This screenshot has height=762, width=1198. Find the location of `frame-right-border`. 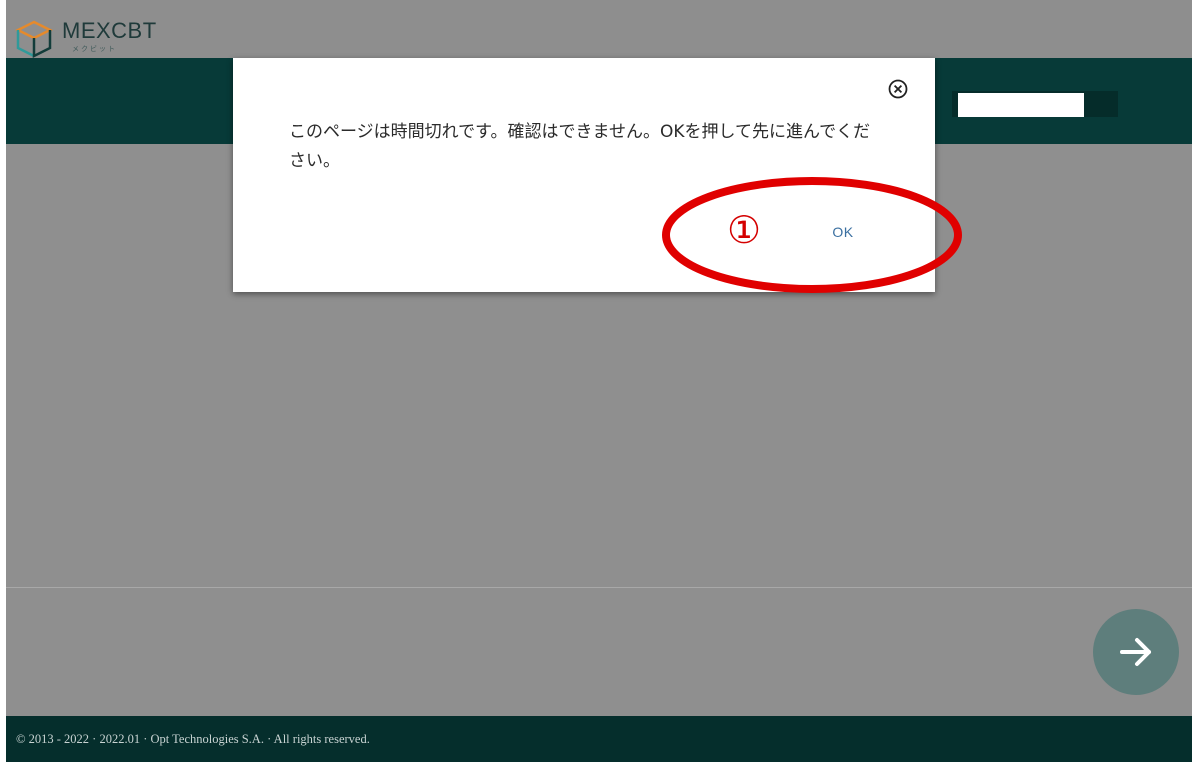

frame-right-border is located at coordinates (1195, 381).